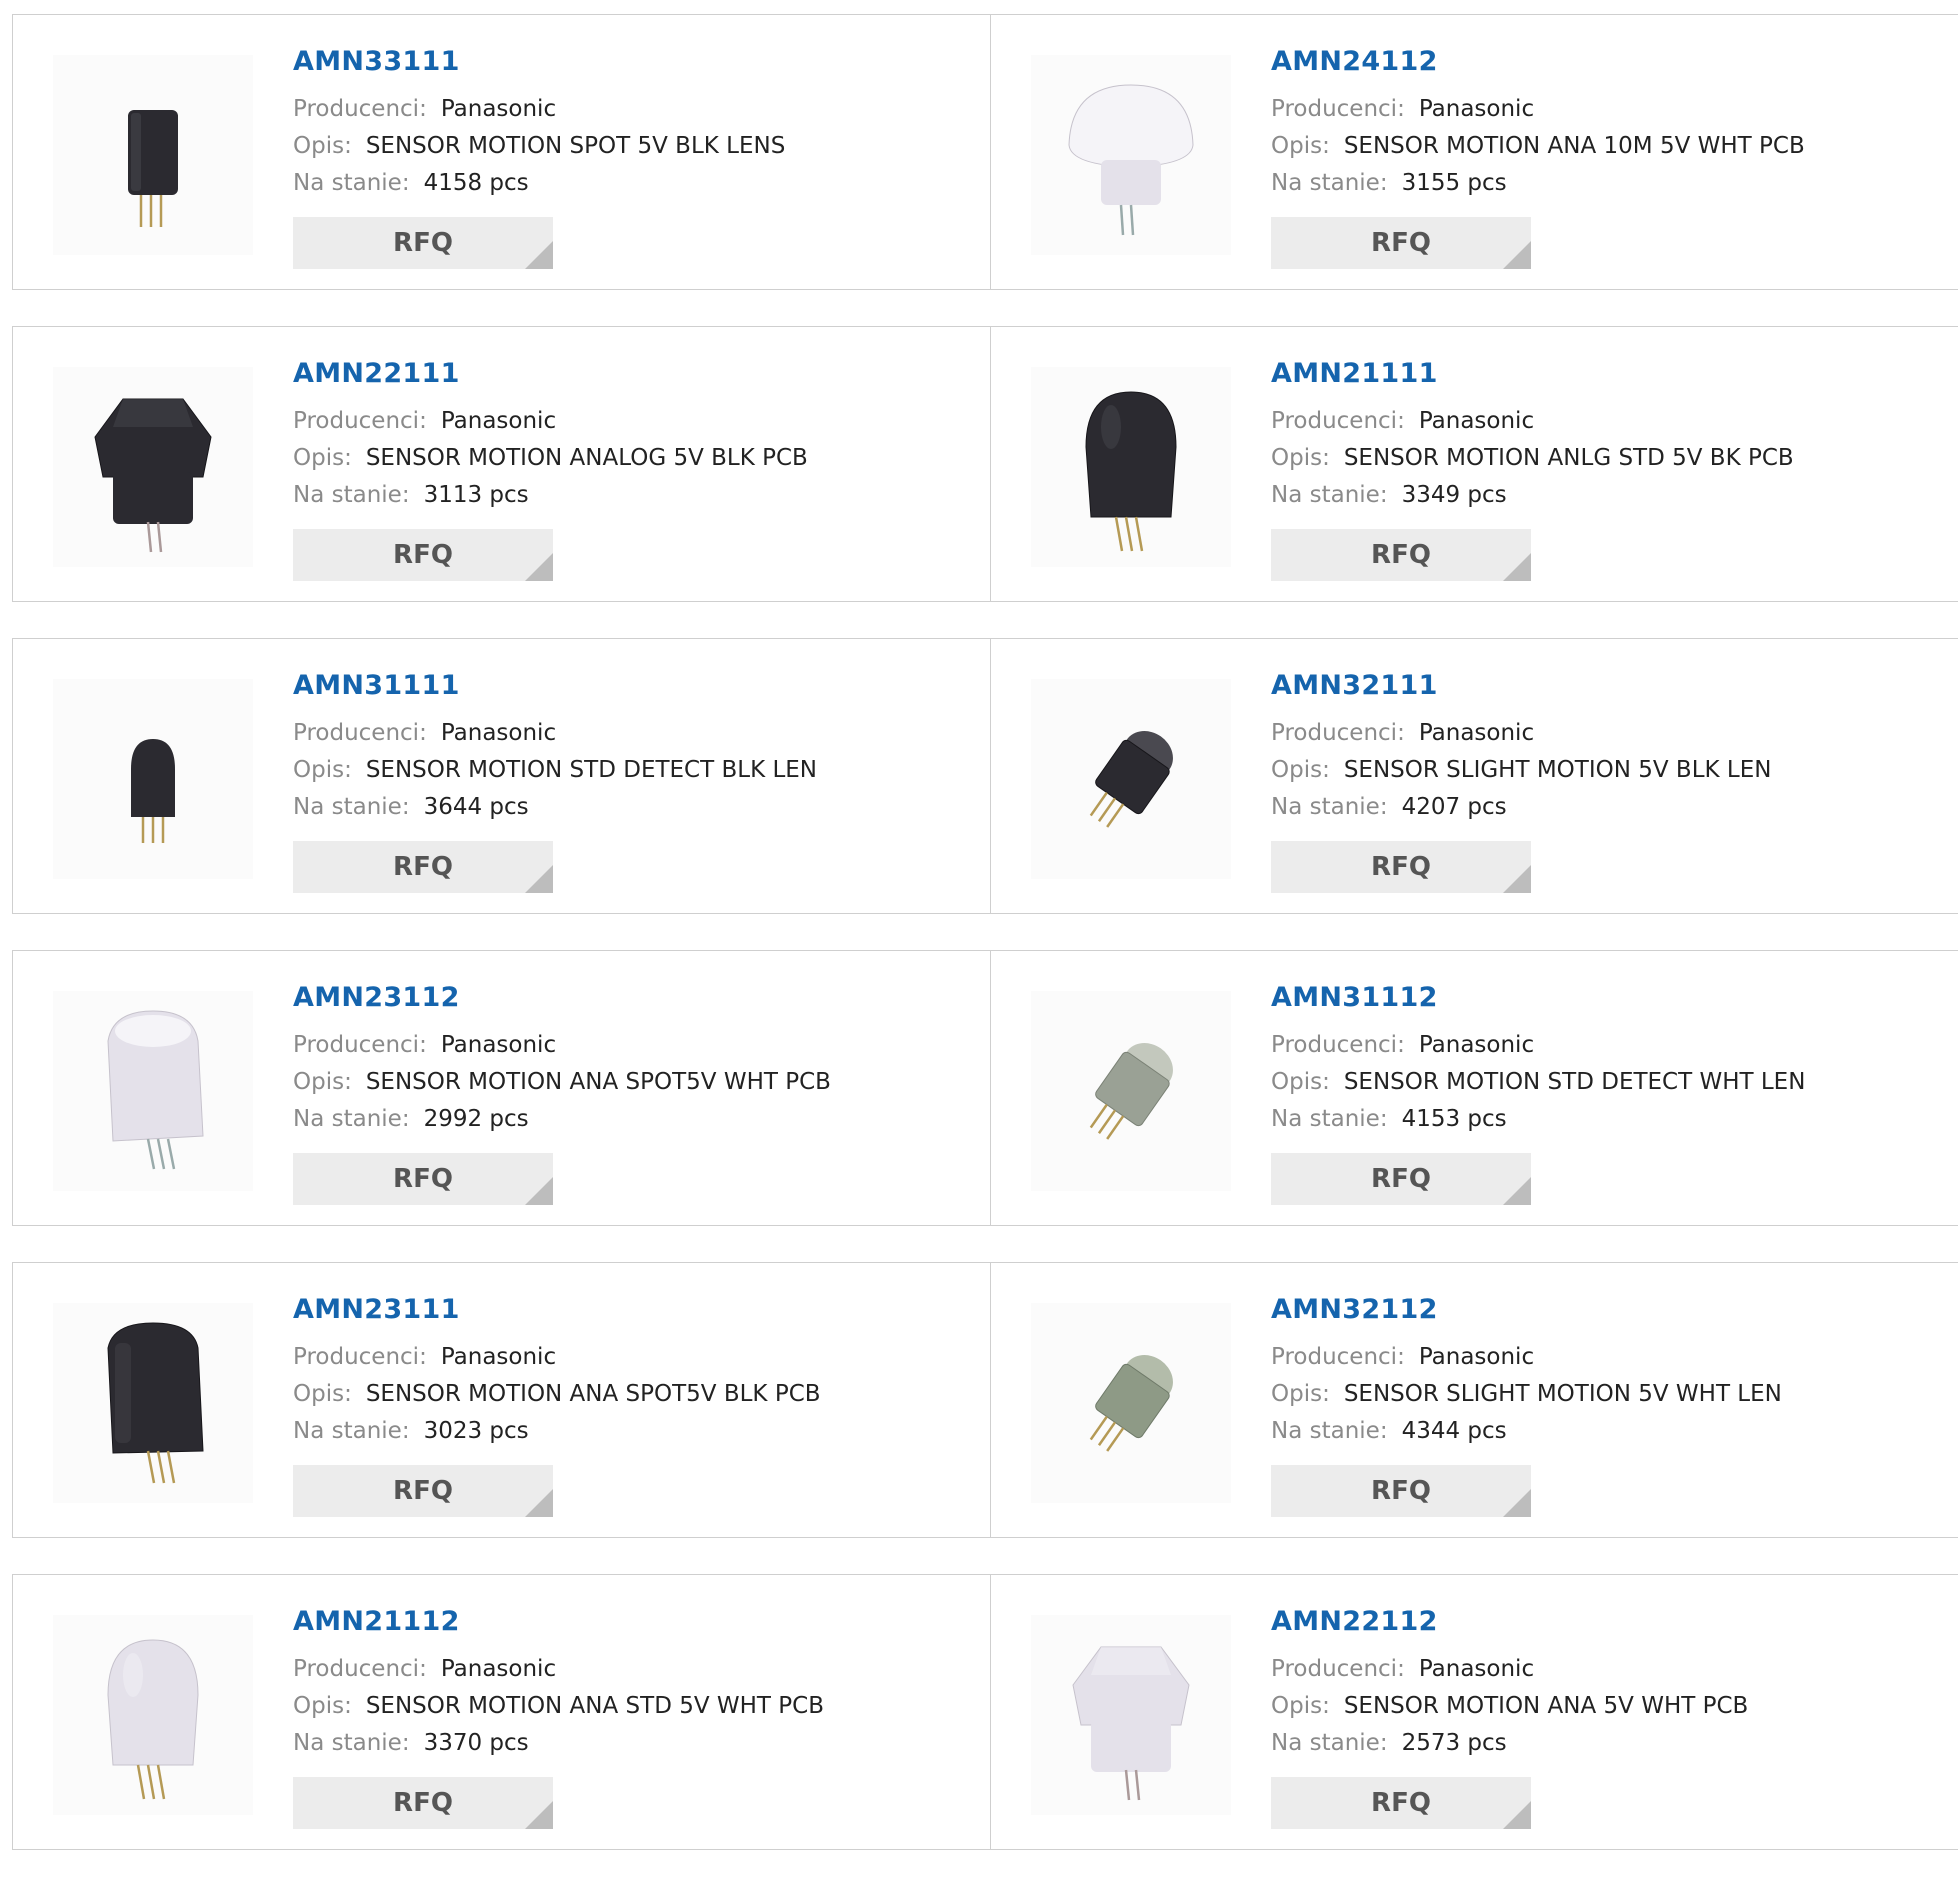 The width and height of the screenshot is (1958, 1886). Describe the element at coordinates (586, 458) in the screenshot. I see `description-value: SENSOR MOTION ANALOG 5V BLK PCB` at that location.